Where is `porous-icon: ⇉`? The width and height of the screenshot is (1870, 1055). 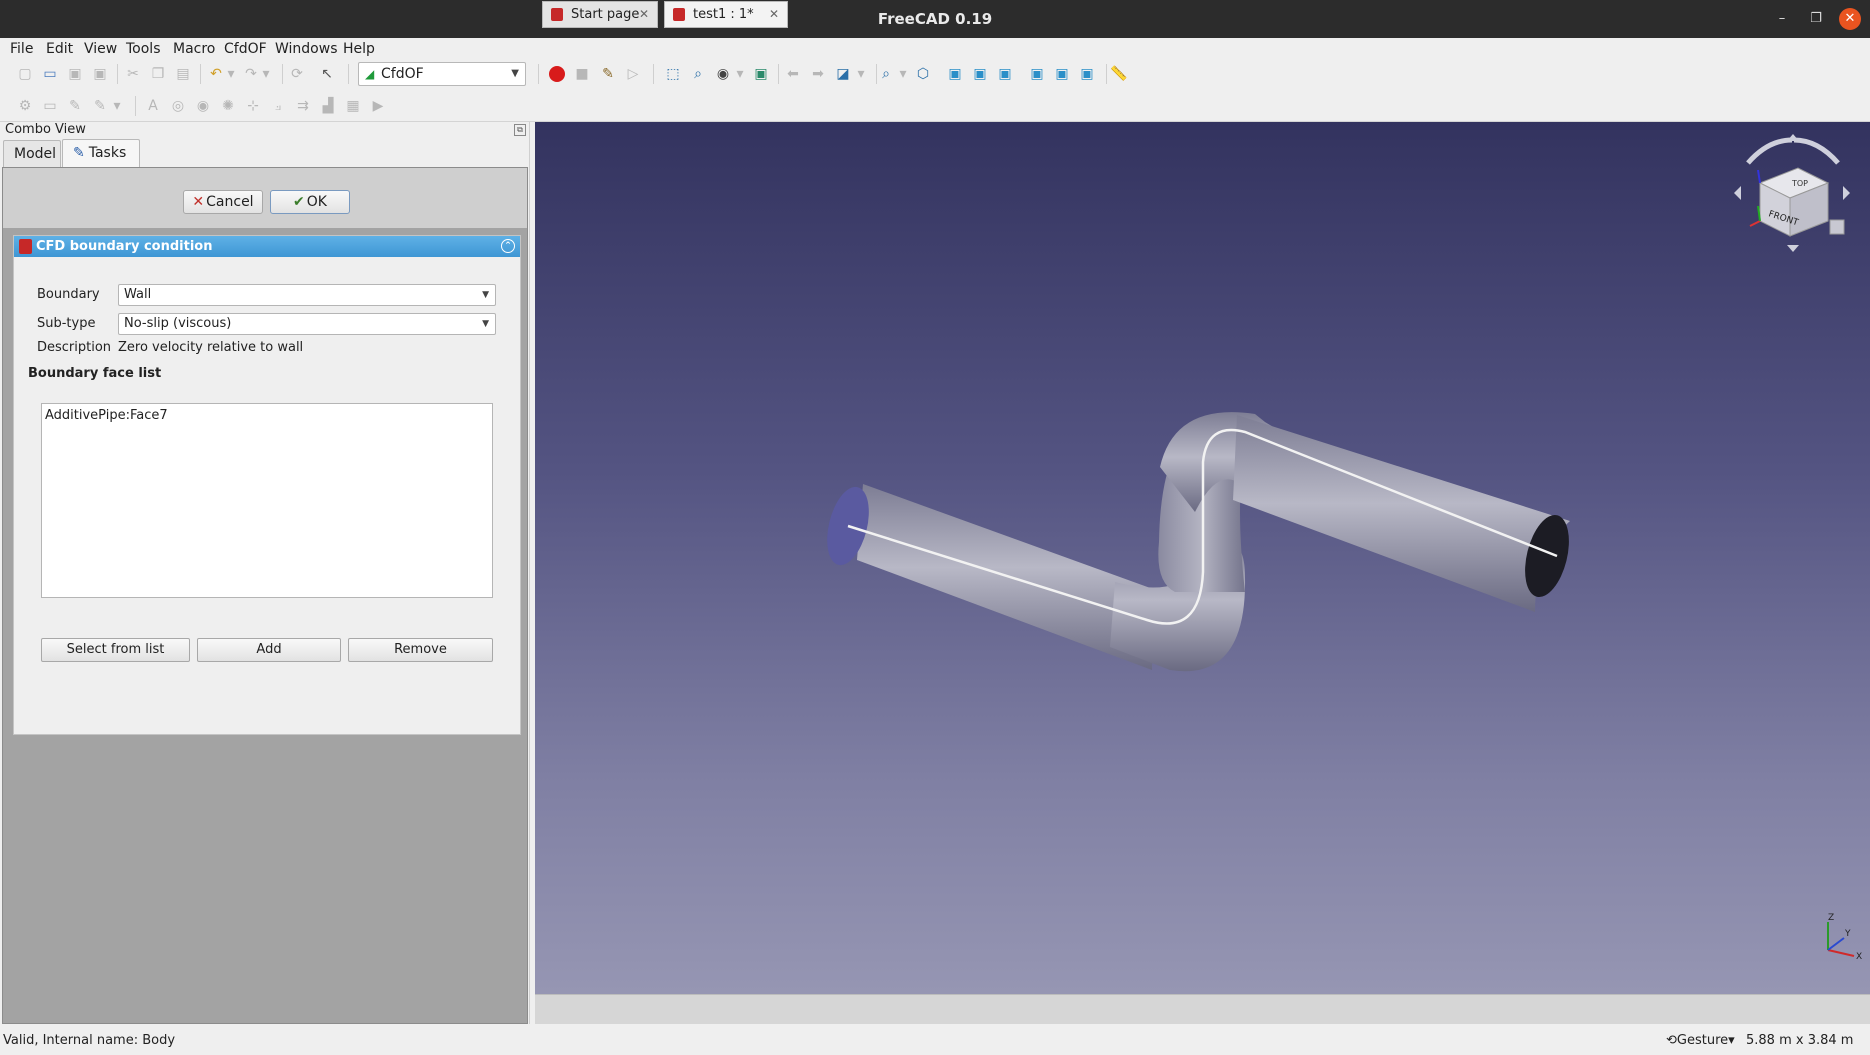 porous-icon: ⇉ is located at coordinates (303, 106).